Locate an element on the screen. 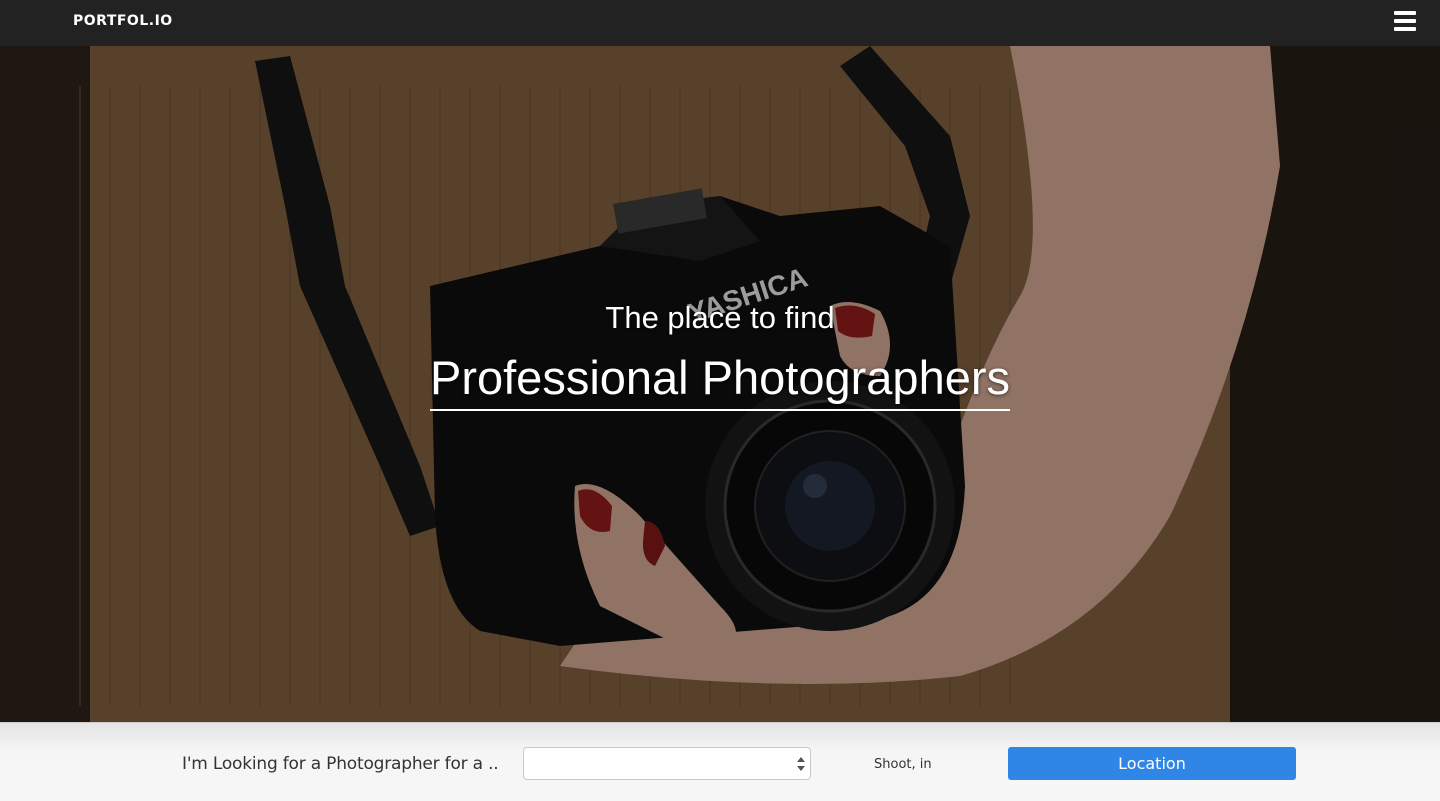  hero-subtitle: The place to find is located at coordinates (720, 317).